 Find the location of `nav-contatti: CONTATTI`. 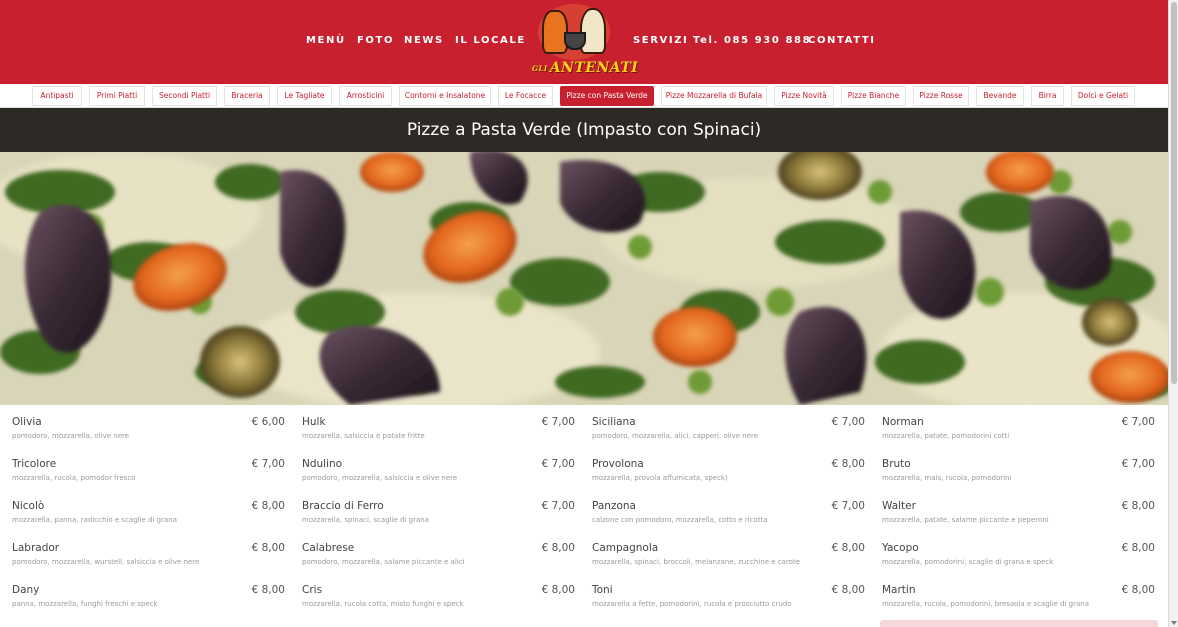

nav-contatti: CONTATTI is located at coordinates (842, 40).